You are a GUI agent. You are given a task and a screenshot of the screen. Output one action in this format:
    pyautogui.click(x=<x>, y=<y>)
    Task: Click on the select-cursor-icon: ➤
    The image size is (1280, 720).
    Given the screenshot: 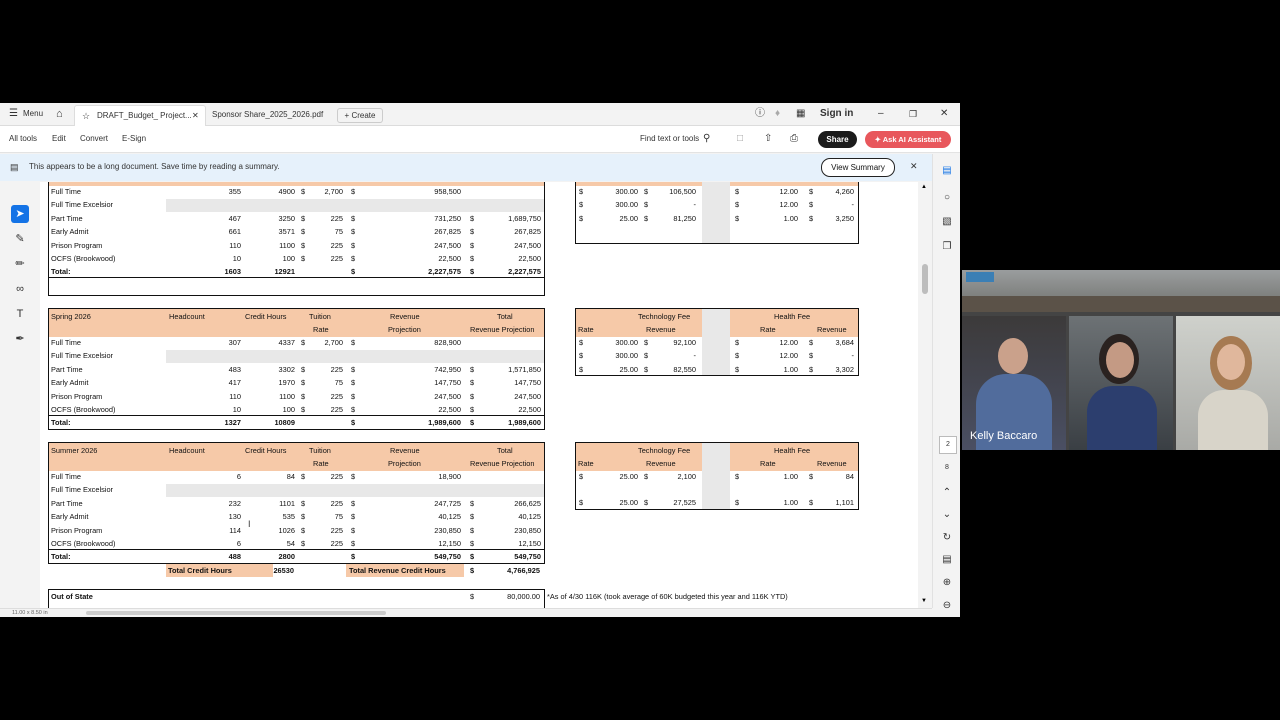 What is the action you would take?
    pyautogui.click(x=20, y=214)
    